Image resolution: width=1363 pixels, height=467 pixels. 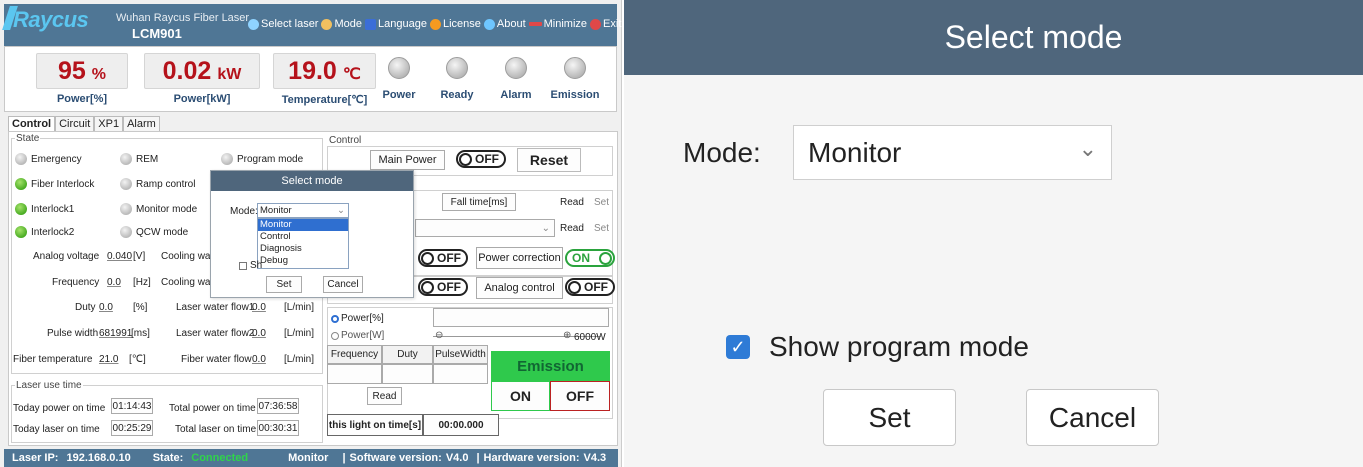 I want to click on tab-control: Control, so click(x=32, y=123).